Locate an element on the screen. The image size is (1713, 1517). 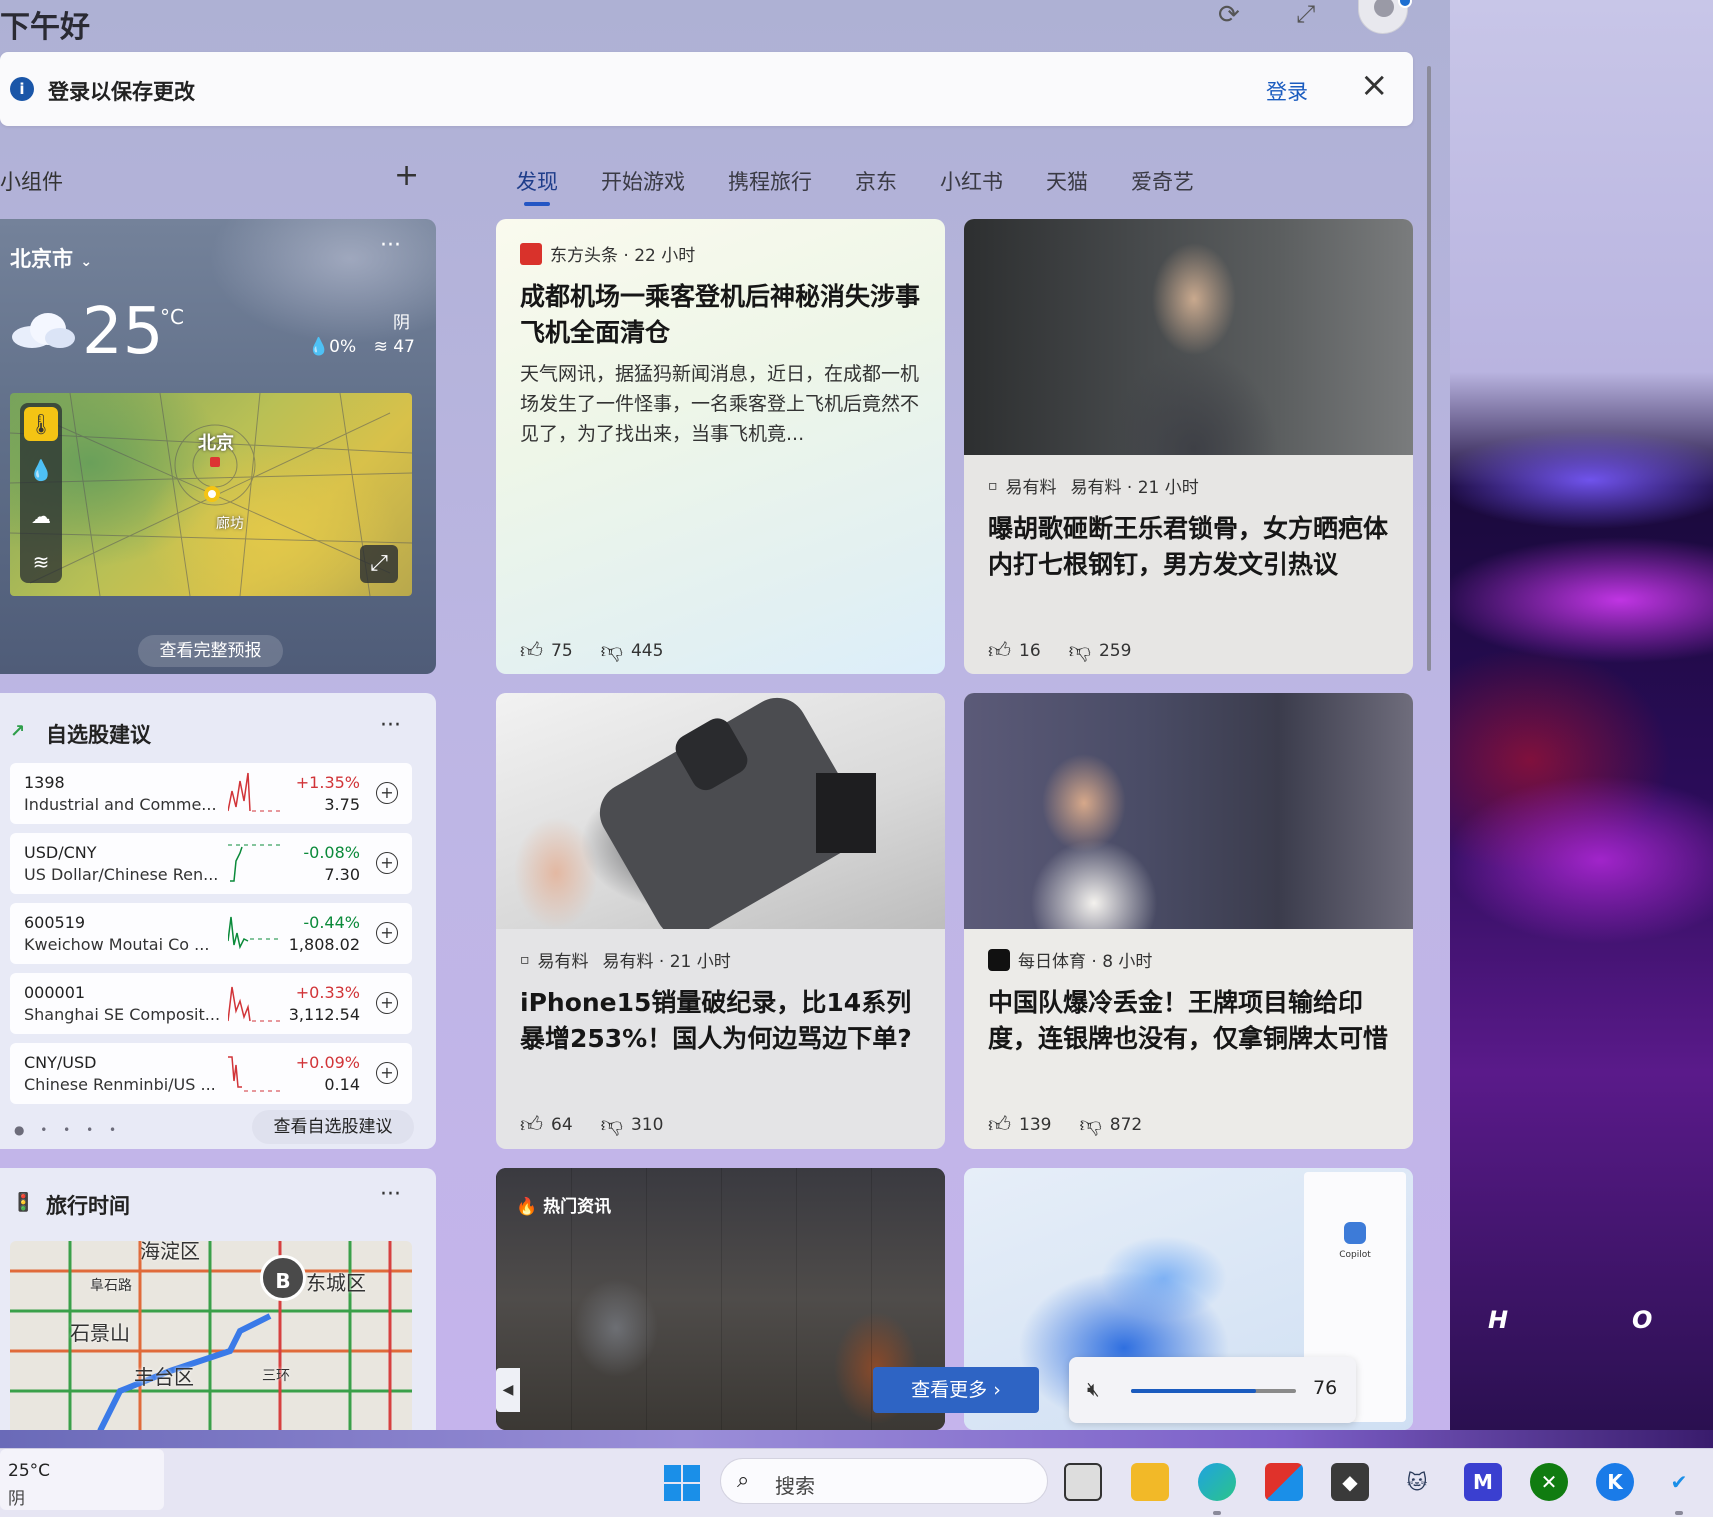
scrollbar is located at coordinates (1429, 368).